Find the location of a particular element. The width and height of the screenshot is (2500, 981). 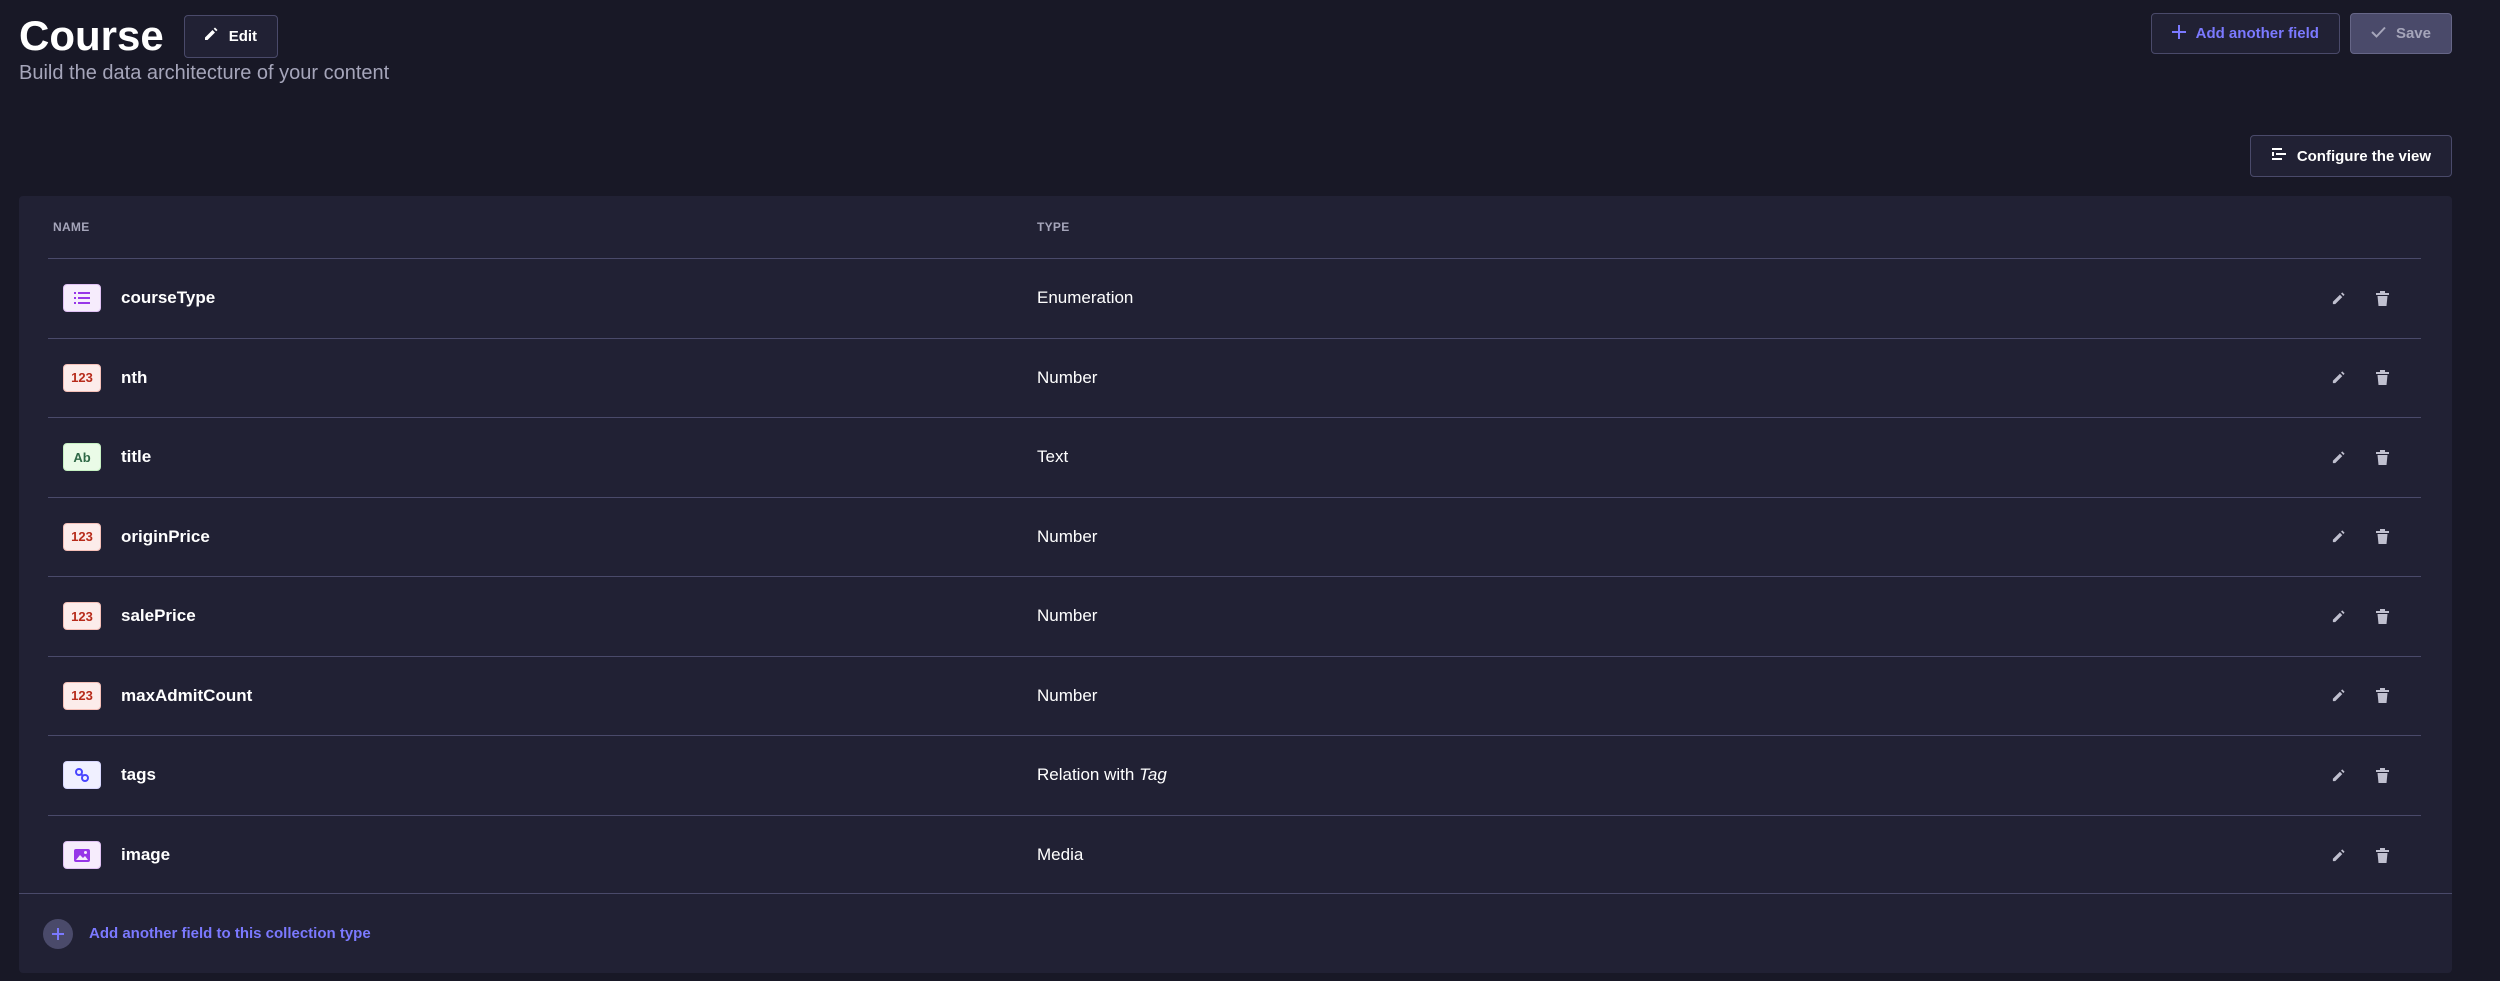

list-settings-icon is located at coordinates (2279, 156).